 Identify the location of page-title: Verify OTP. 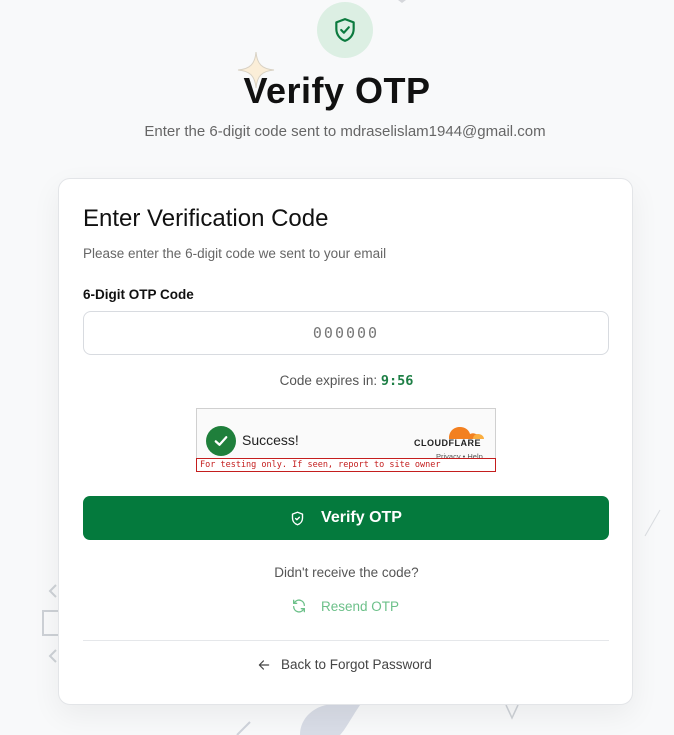
(337, 90).